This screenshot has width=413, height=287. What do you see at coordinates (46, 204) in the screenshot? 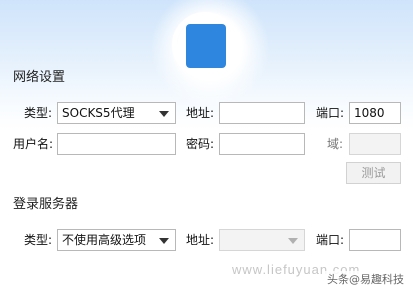
I see `login-server-title: 登录服务器` at bounding box center [46, 204].